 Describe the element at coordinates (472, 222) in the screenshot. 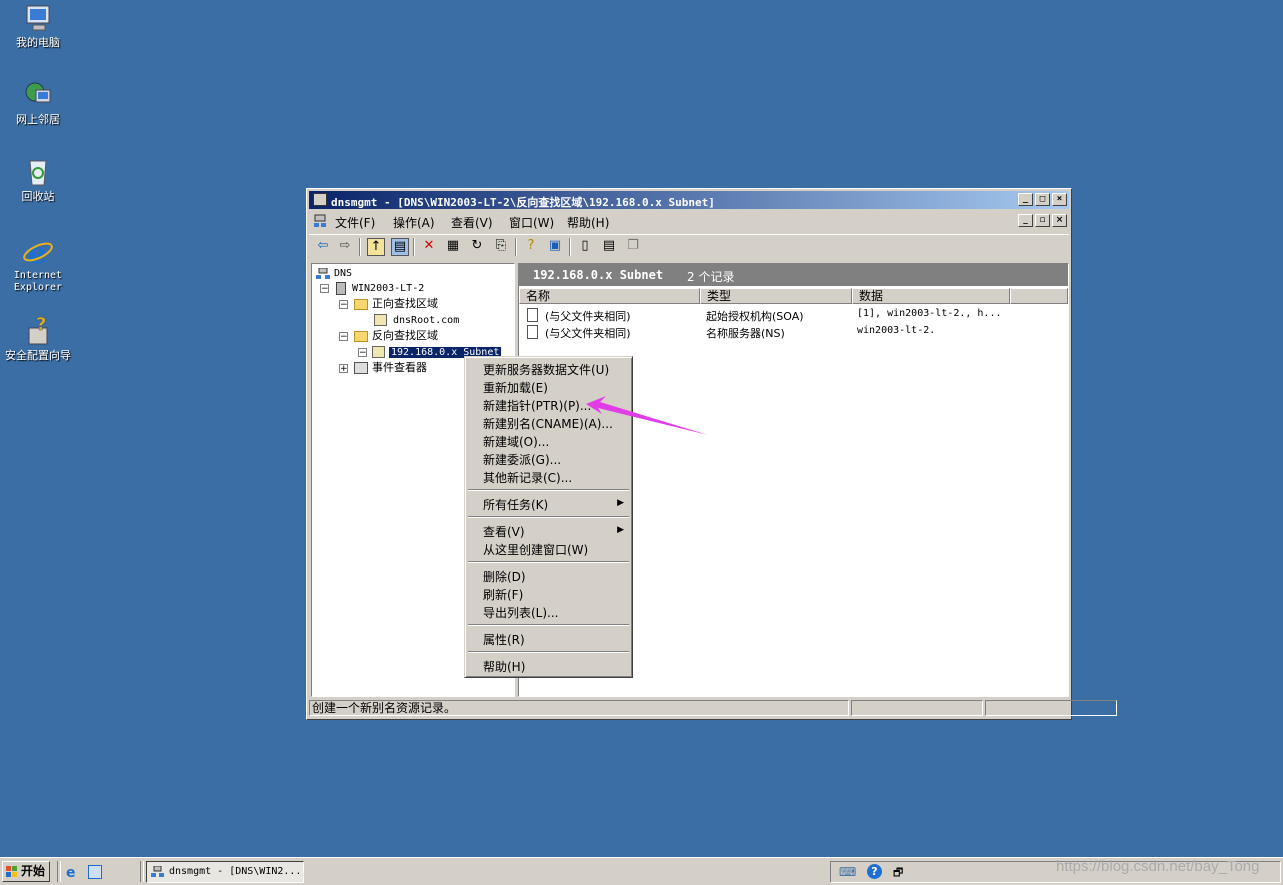

I see `menu-view: 查看(V)` at that location.